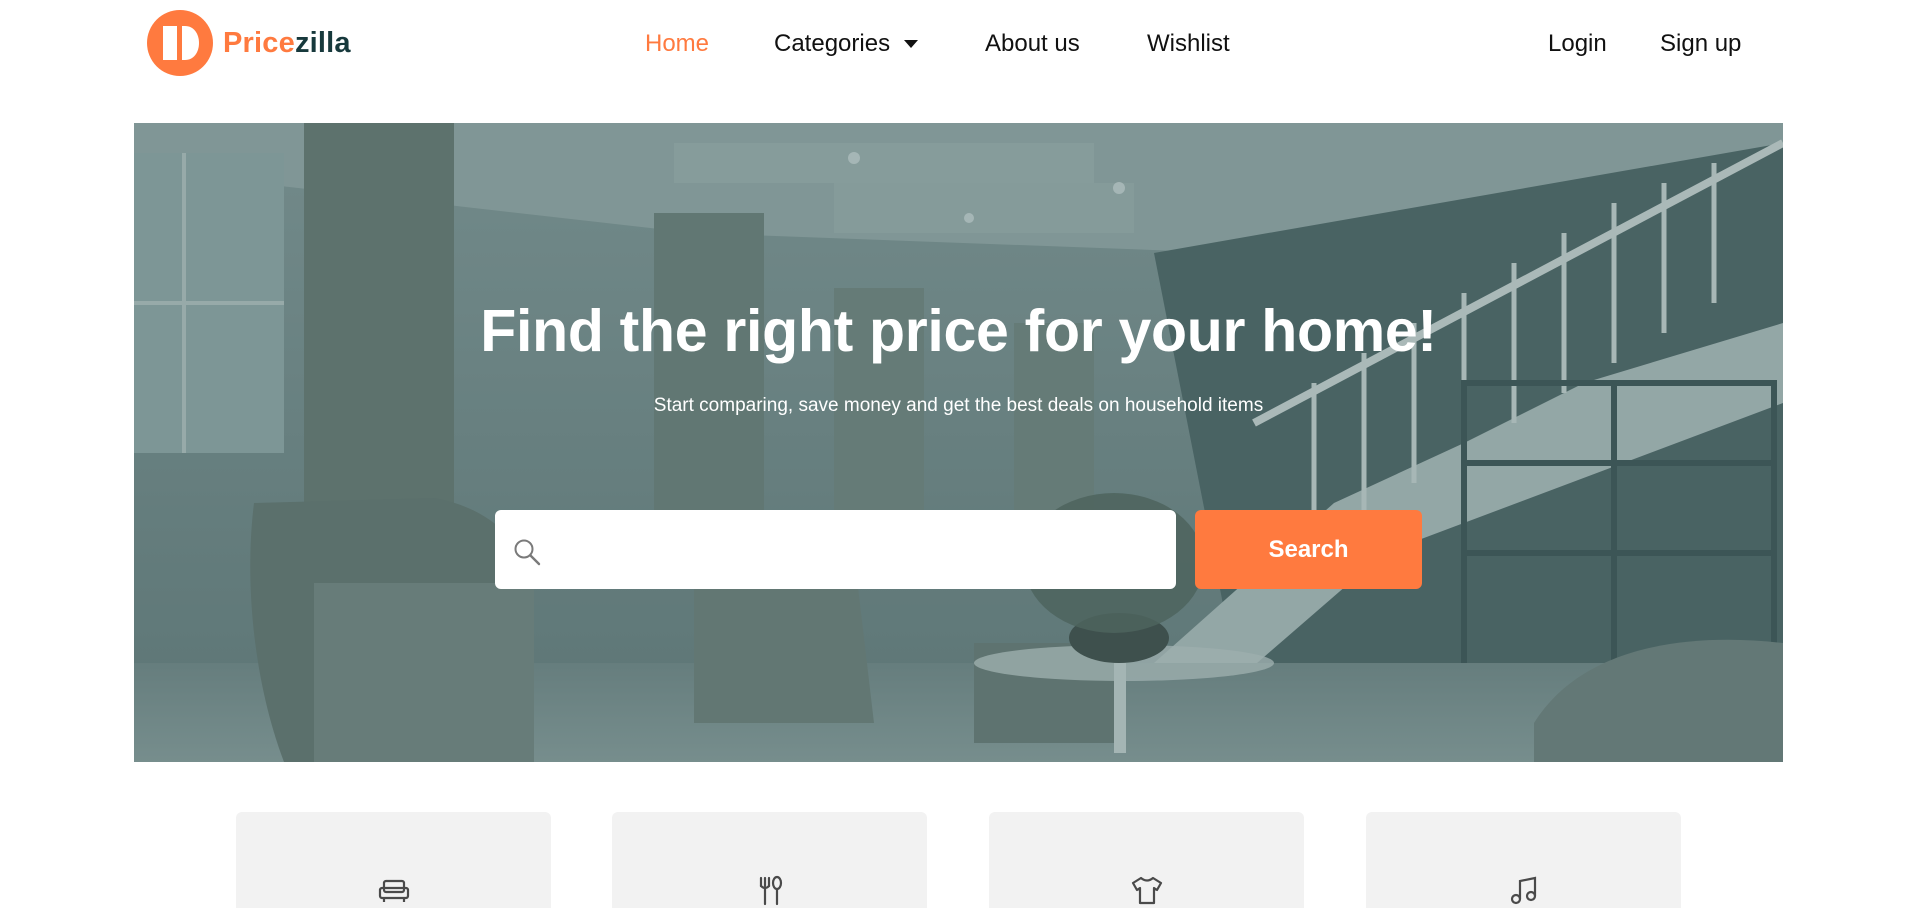 The width and height of the screenshot is (1917, 908). What do you see at coordinates (527, 552) in the screenshot?
I see `search-icon` at bounding box center [527, 552].